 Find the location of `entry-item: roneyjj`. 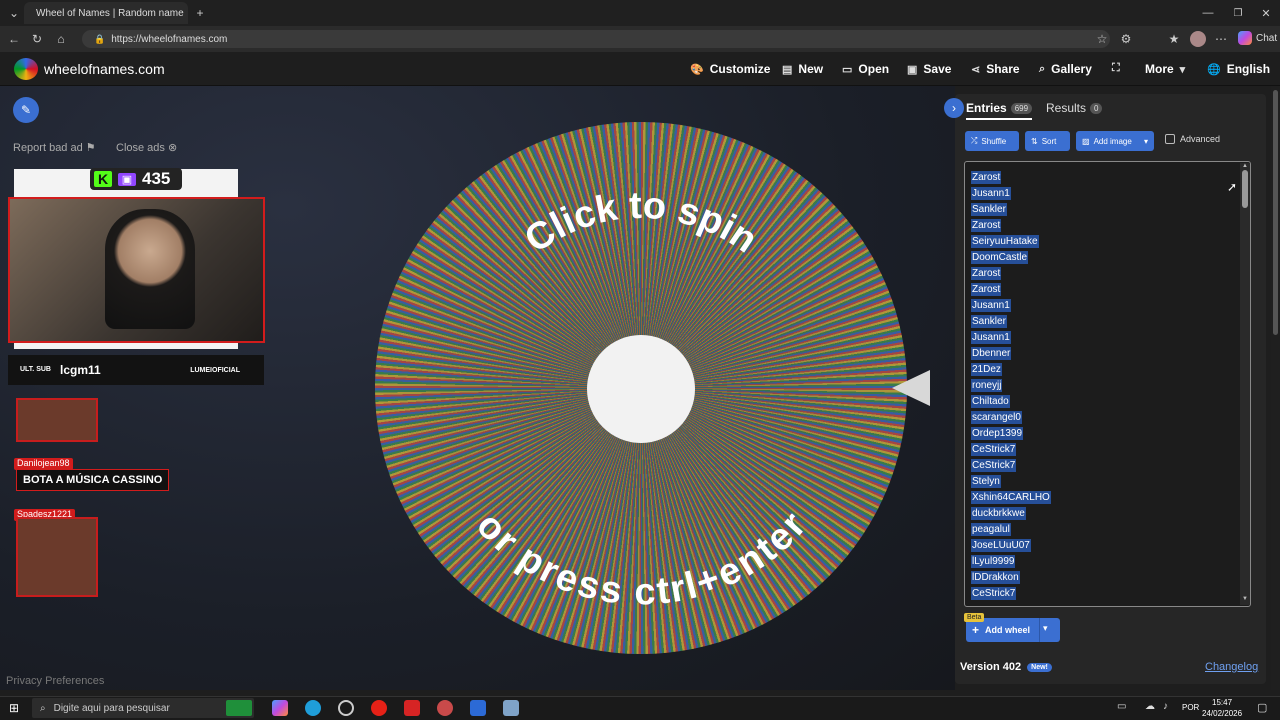

entry-item: roneyjj is located at coordinates (1101, 386).